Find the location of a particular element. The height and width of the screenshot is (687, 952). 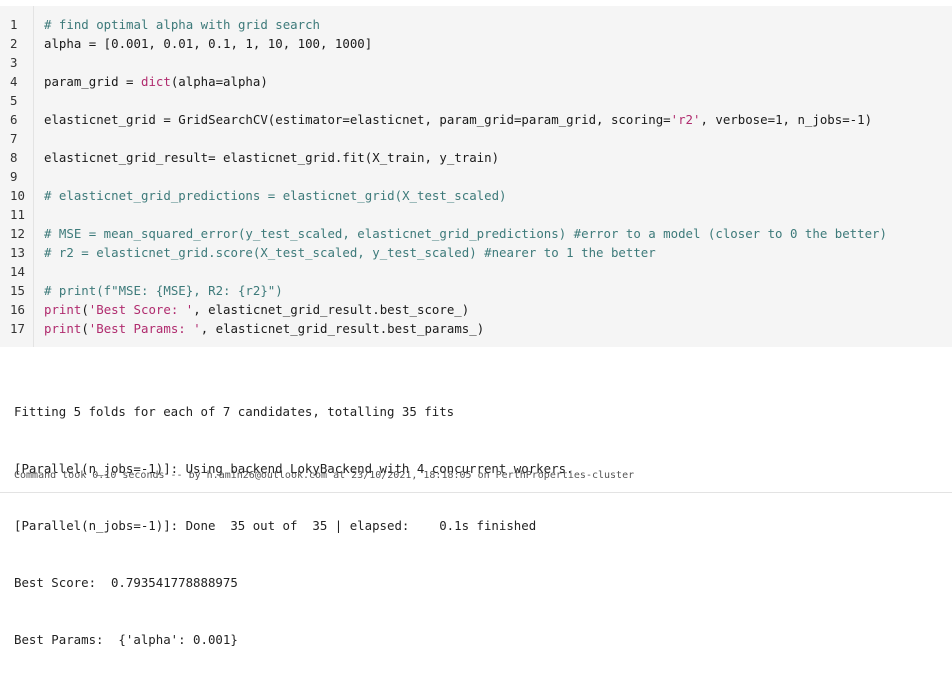

line-number: 1 is located at coordinates (14, 24).